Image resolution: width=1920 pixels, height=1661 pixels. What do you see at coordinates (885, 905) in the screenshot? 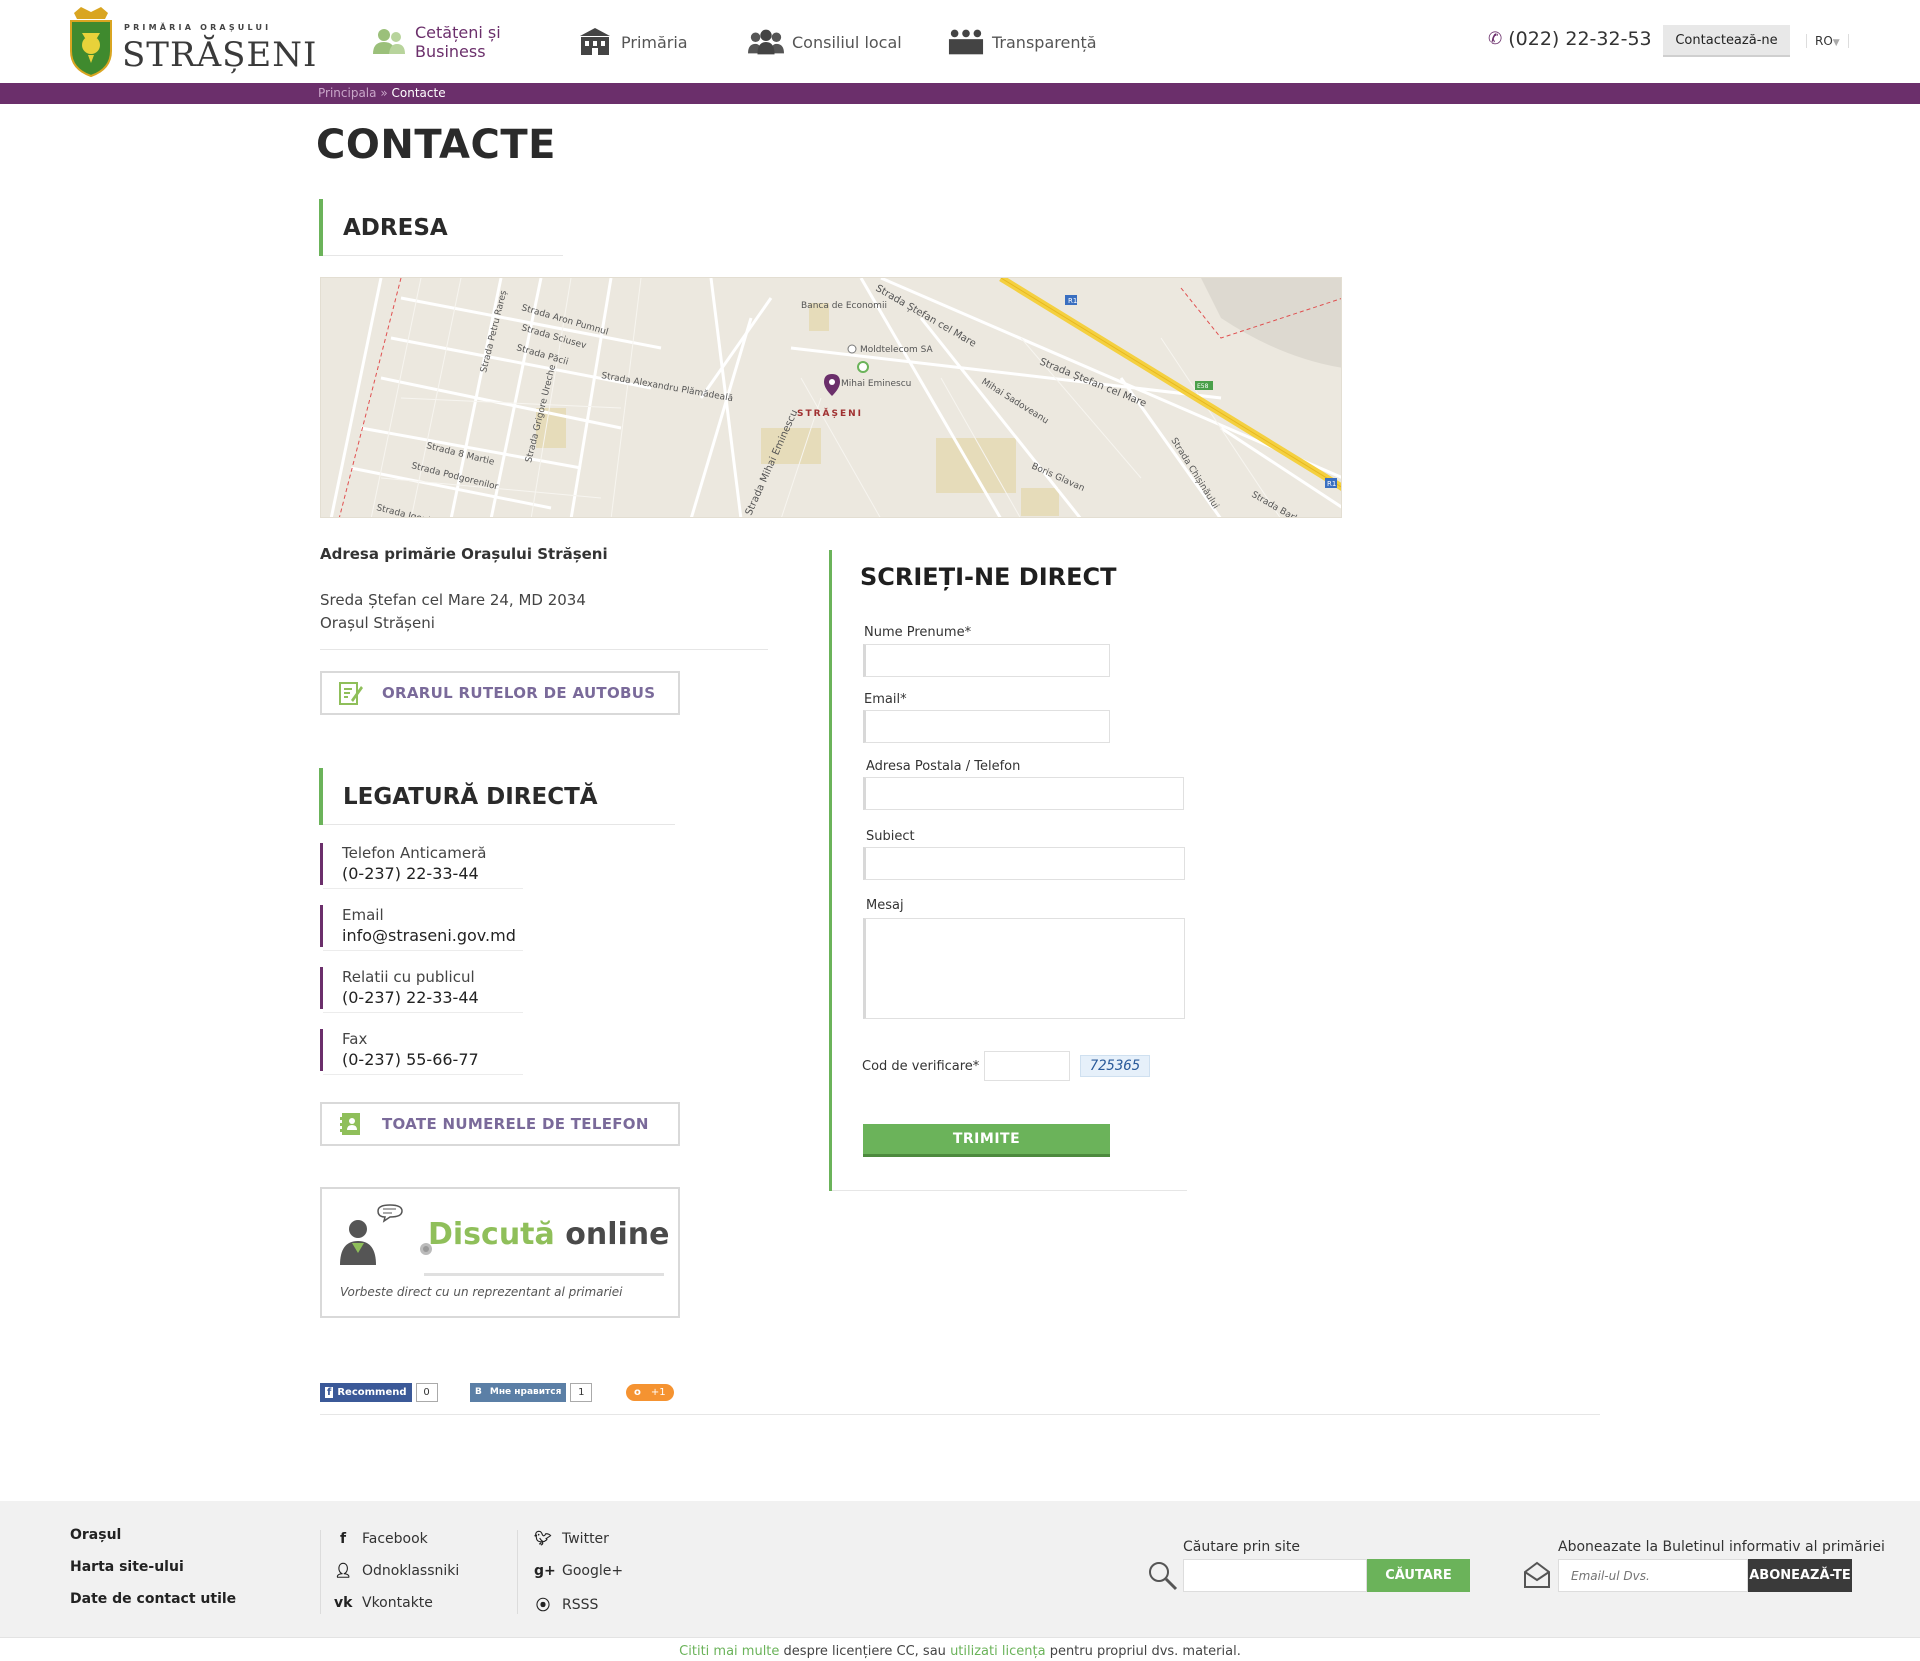
I see `message-label: Mesaj` at bounding box center [885, 905].